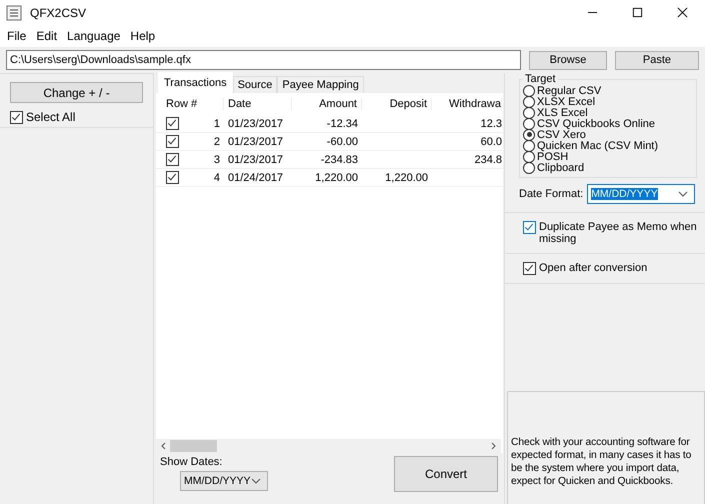 The height and width of the screenshot is (504, 705). I want to click on path-button: Paste, so click(657, 60).